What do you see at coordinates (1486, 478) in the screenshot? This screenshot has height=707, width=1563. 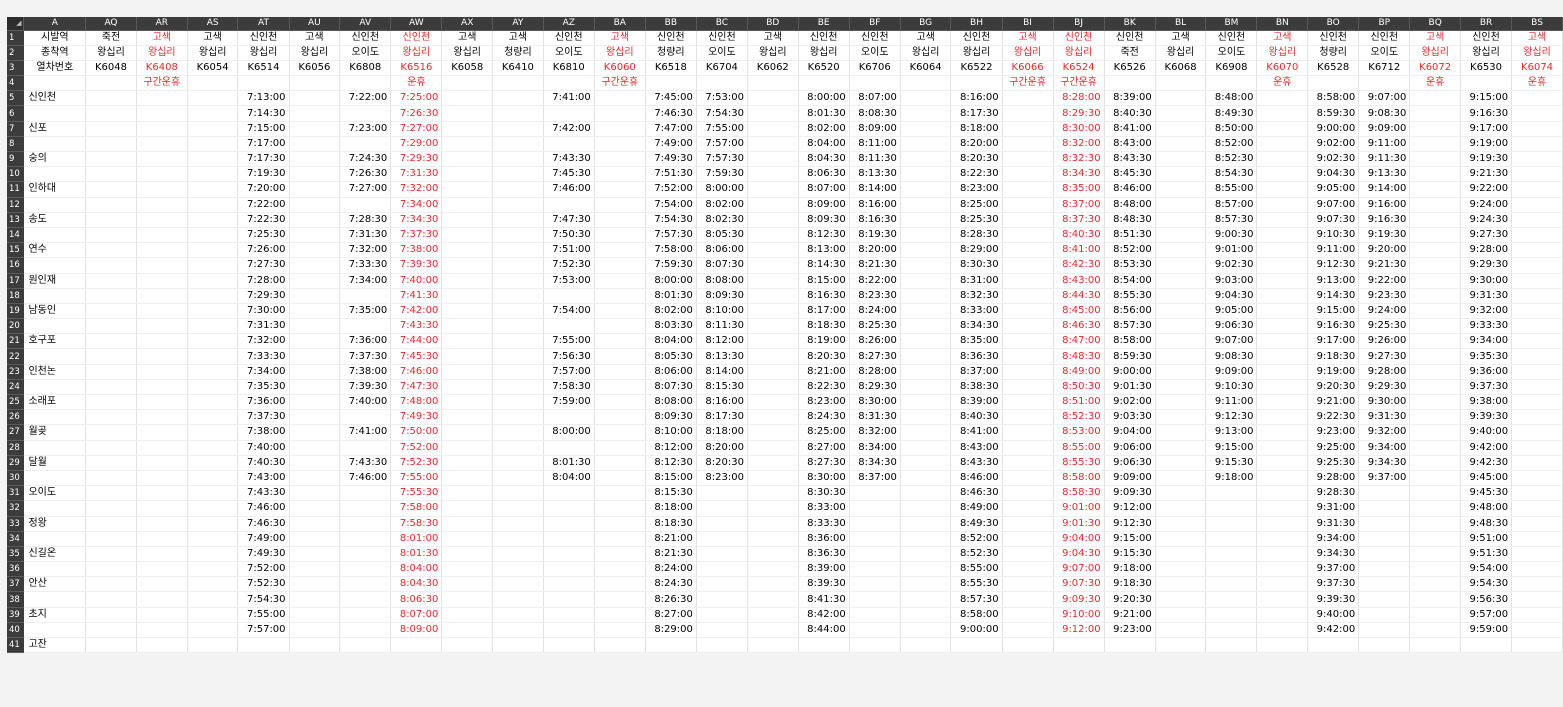 I see `time-cell: 9:45:00` at bounding box center [1486, 478].